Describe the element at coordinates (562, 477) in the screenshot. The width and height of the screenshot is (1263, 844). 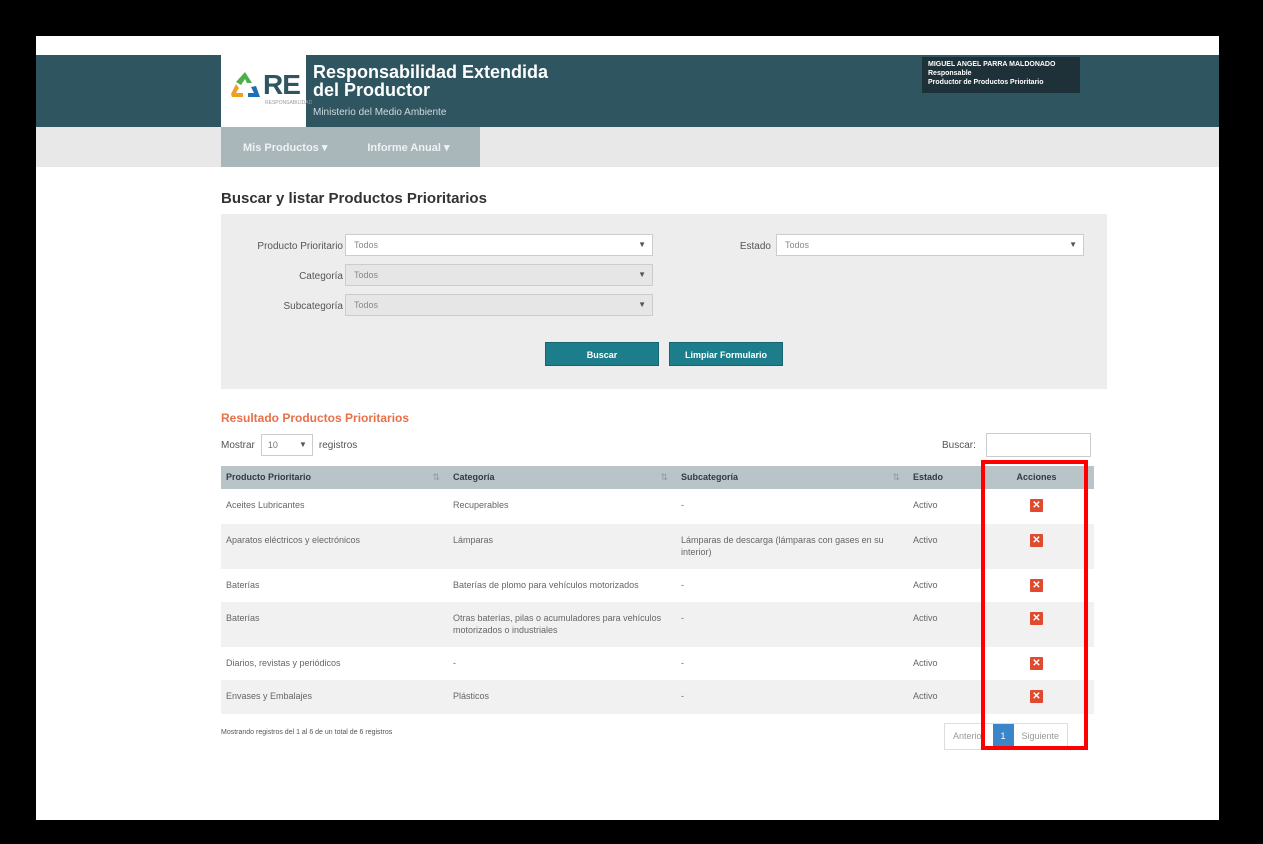
I see `col-categoria: Categoría ⇅` at that location.